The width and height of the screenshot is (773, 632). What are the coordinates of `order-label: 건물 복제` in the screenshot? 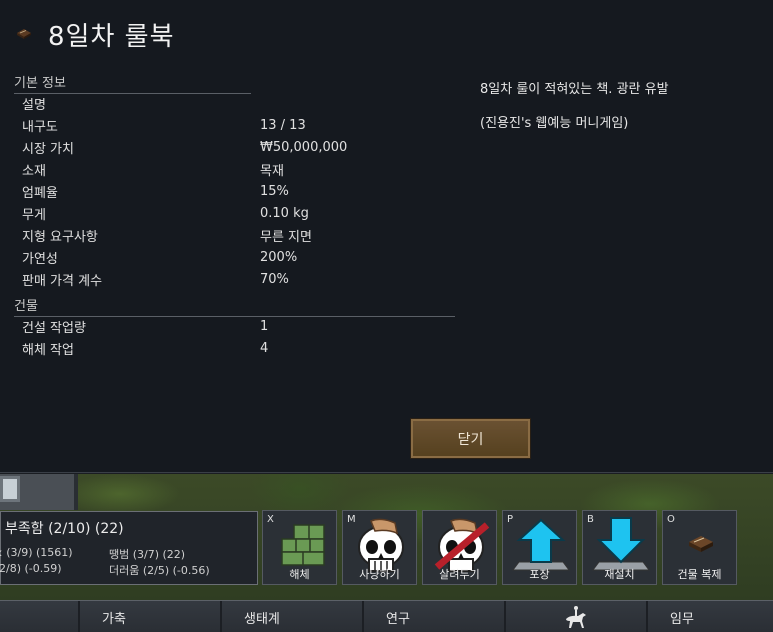 It's located at (699, 574).